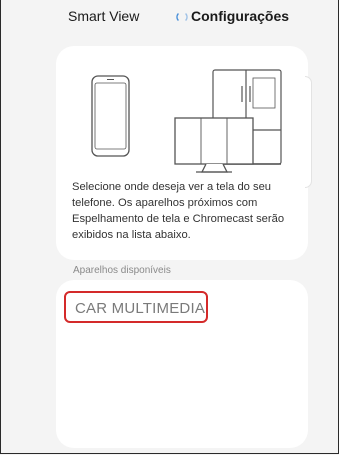 The image size is (339, 455). Describe the element at coordinates (104, 16) in the screenshot. I see `app-title: Smart View` at that location.